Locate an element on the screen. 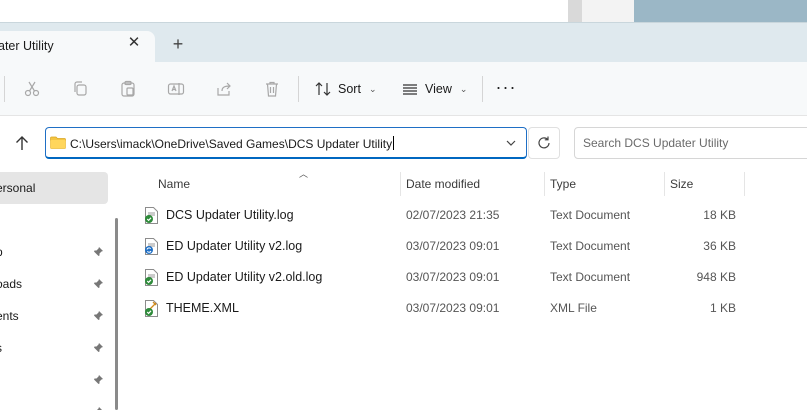 The image size is (807, 410). file-size: 18 KB is located at coordinates (719, 215).